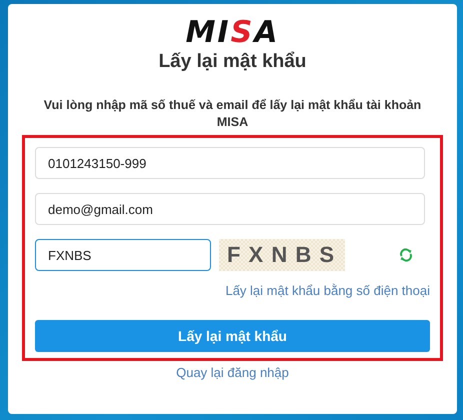 This screenshot has height=420, width=463. Describe the element at coordinates (123, 255) in the screenshot. I see `captcha-field: FXNBS` at that location.